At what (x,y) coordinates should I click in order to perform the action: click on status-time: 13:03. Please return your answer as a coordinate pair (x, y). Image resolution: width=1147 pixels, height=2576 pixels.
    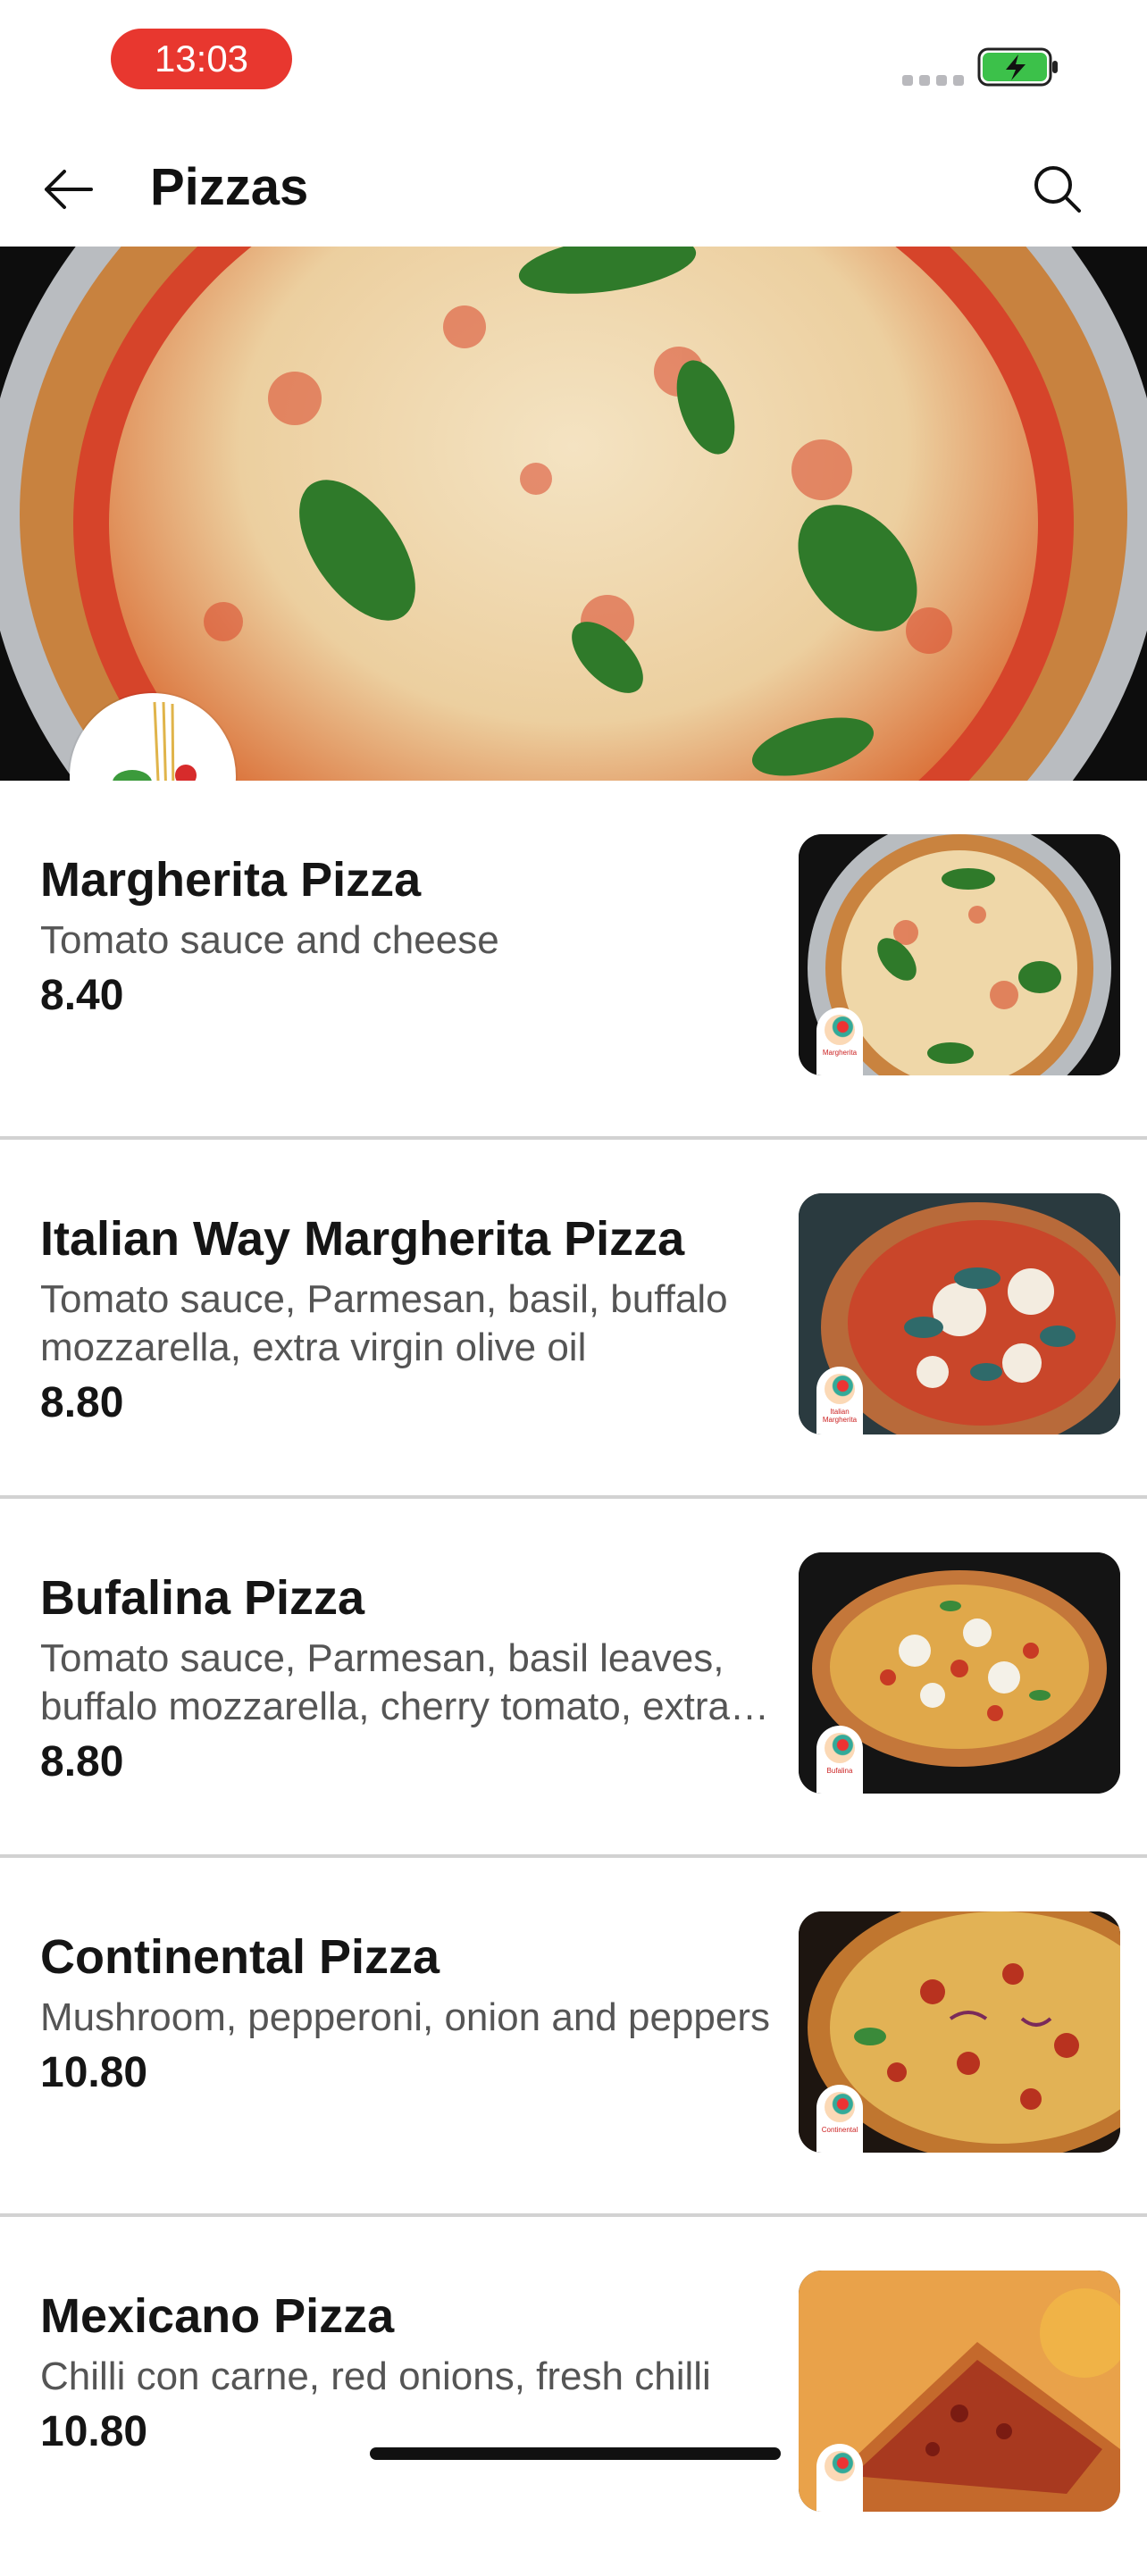
    Looking at the image, I should click on (201, 59).